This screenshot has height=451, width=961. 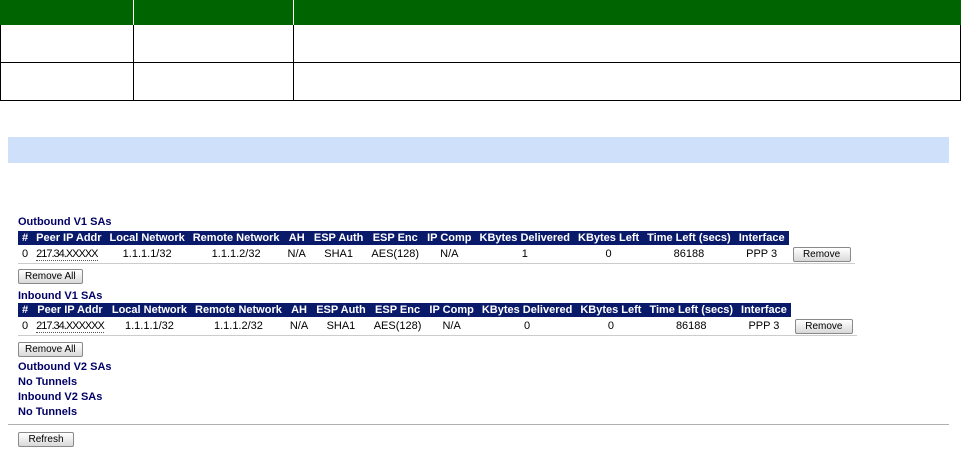 I want to click on cell-peer-ip: 217.34.XXXXX, so click(x=67, y=254).